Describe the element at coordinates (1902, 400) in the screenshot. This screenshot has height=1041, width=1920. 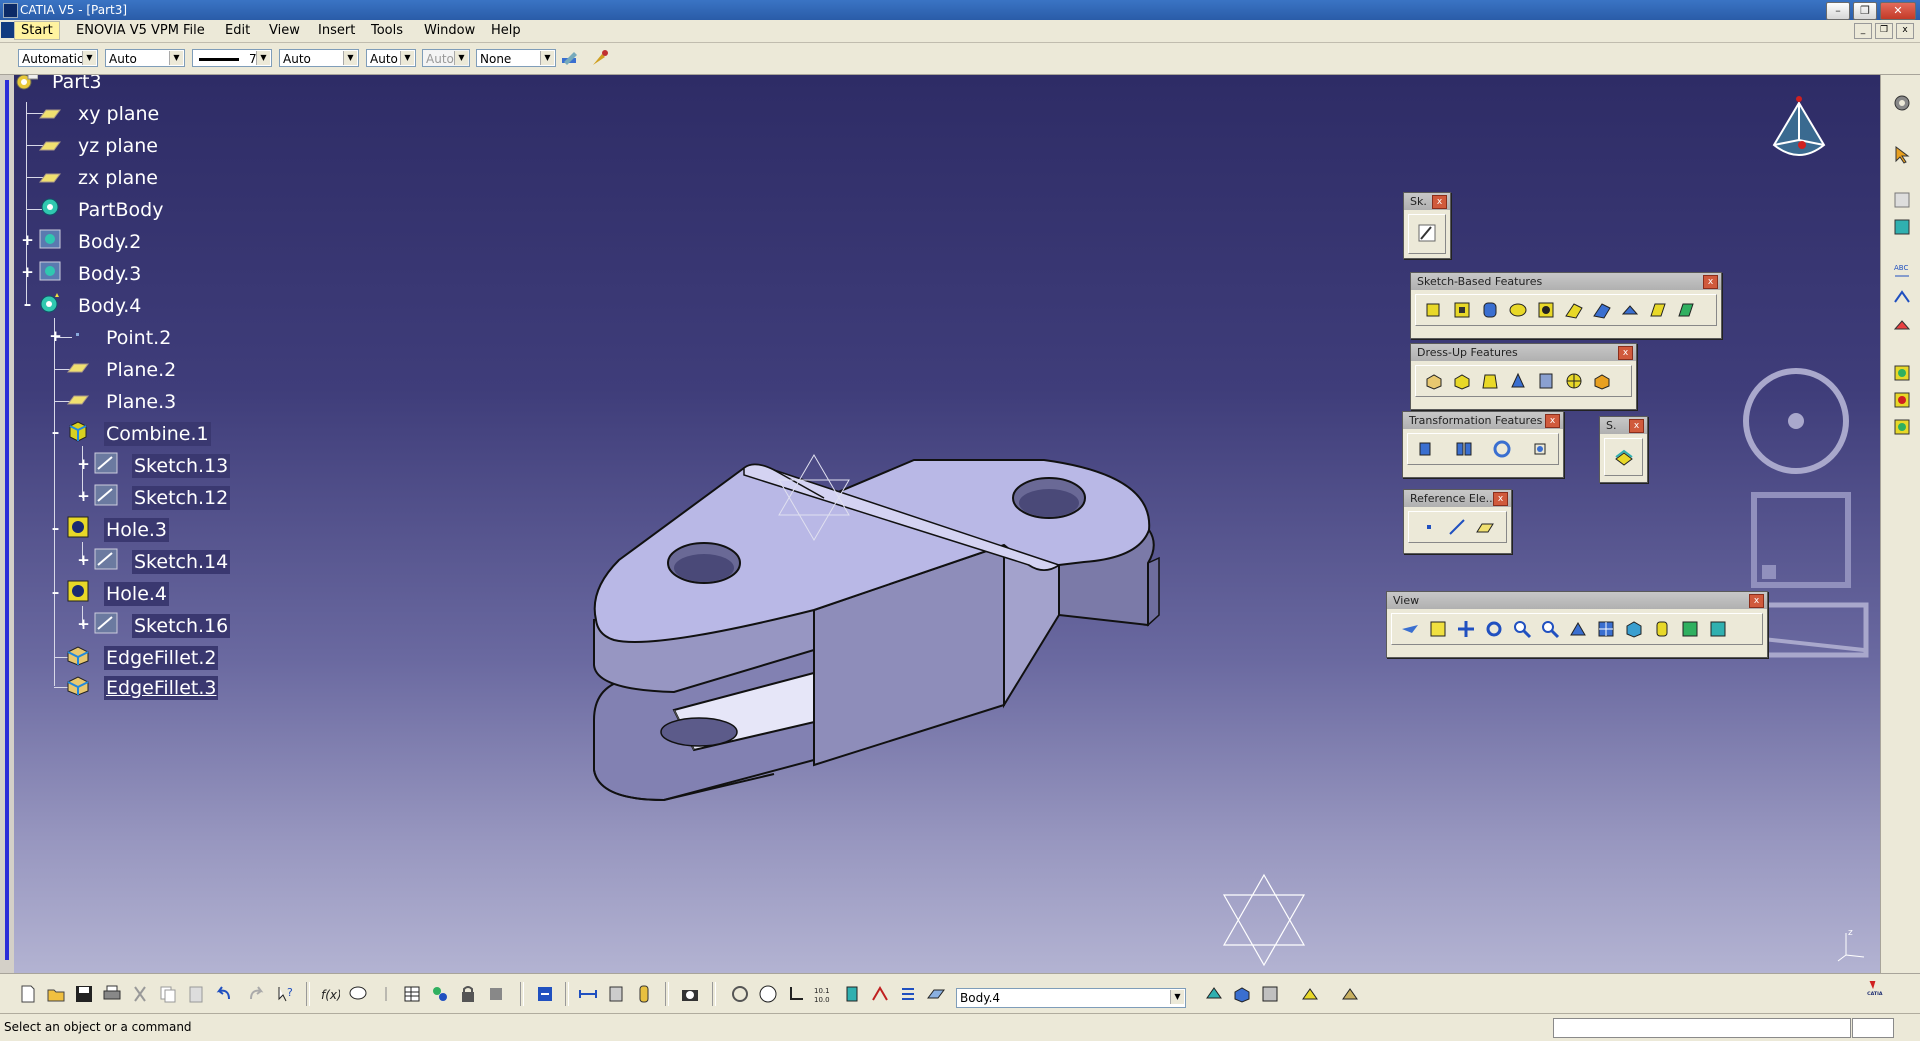
I see `boolean-add-icon` at that location.